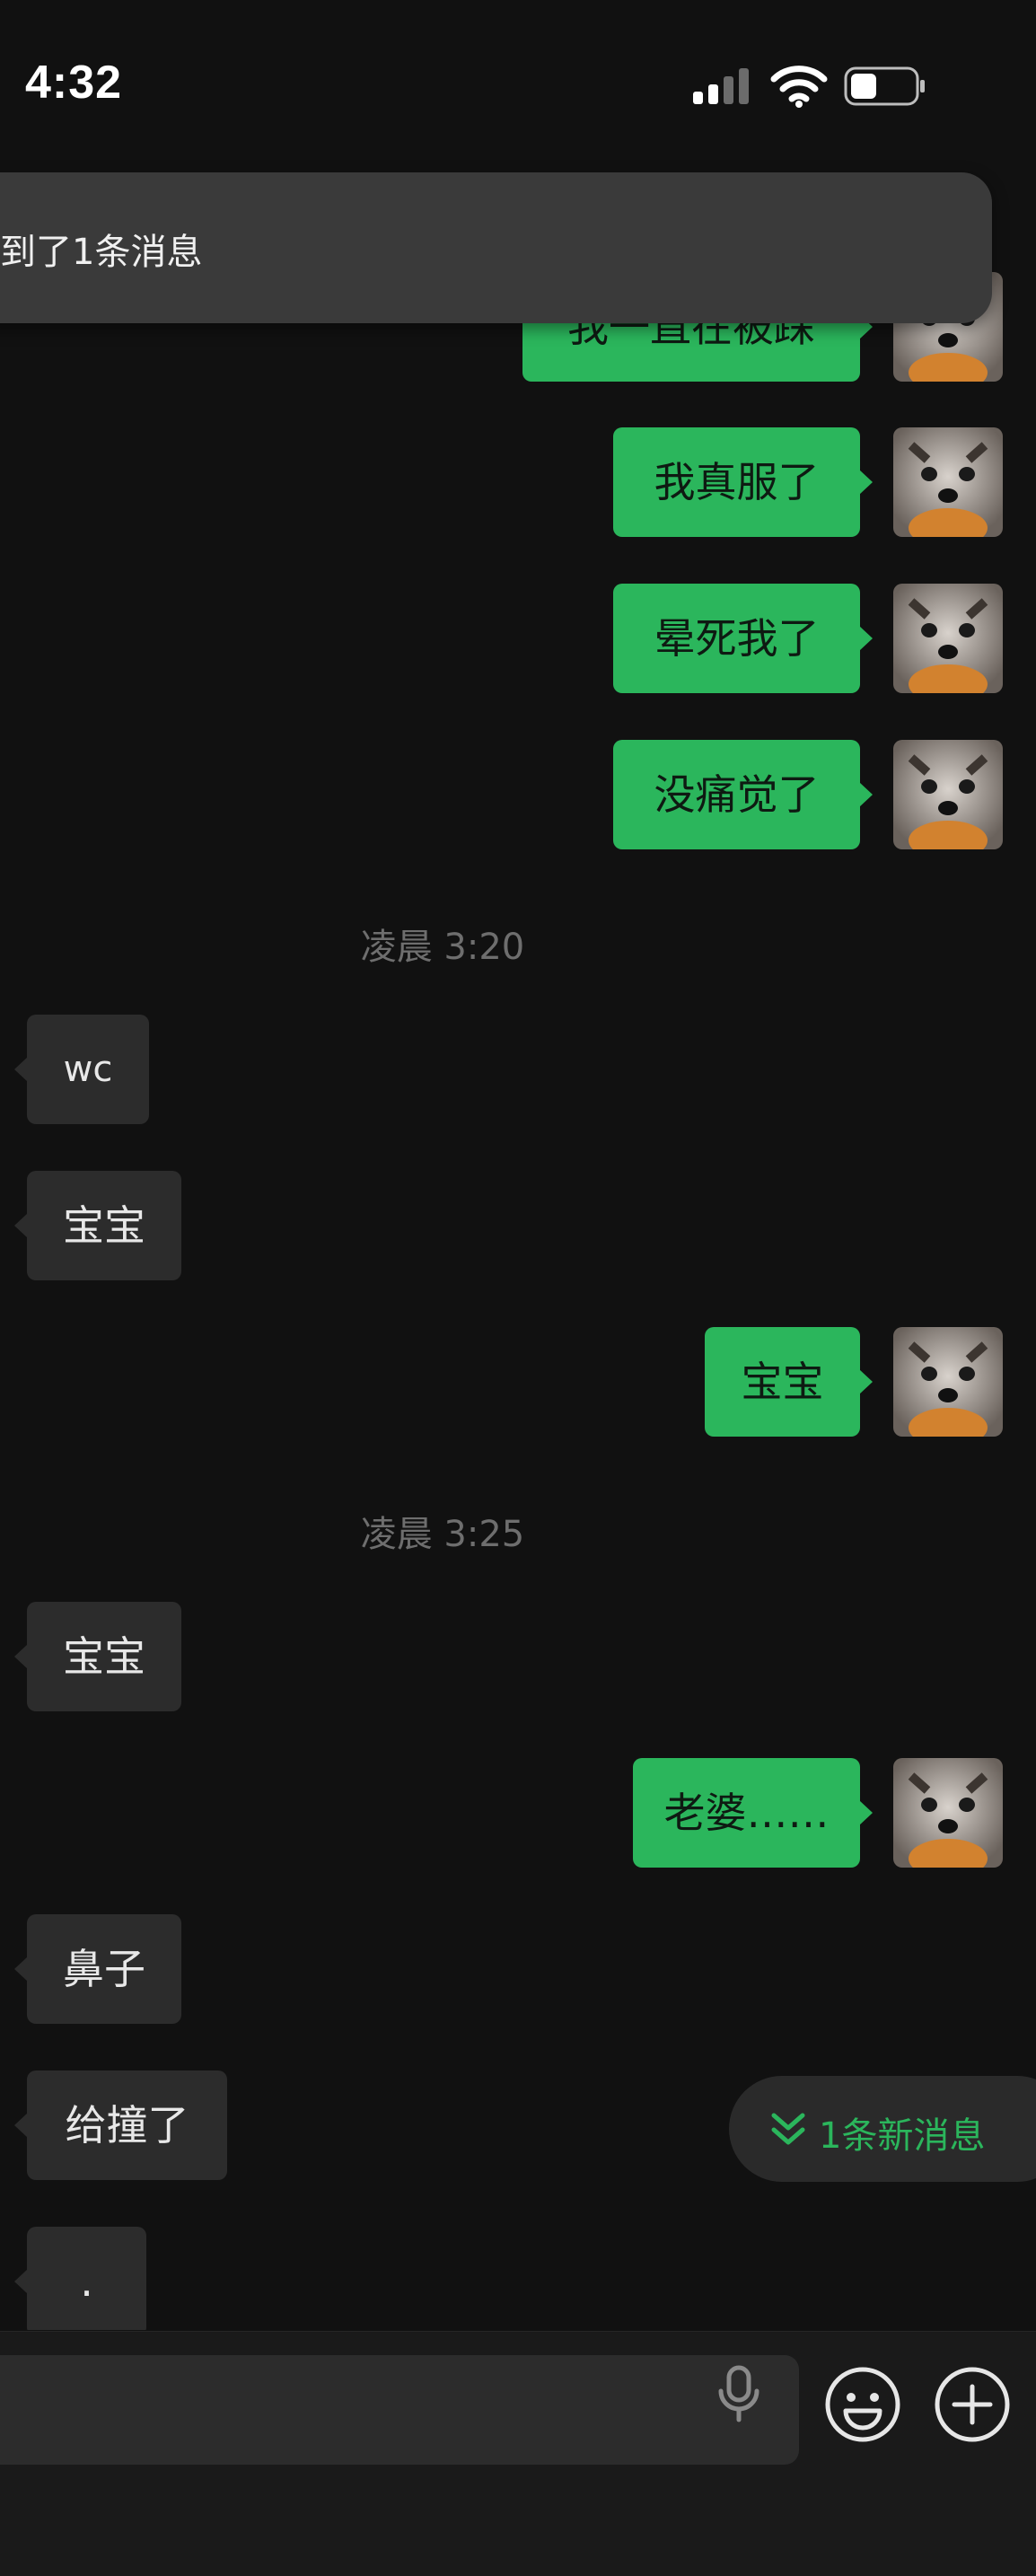 This screenshot has width=1036, height=2576. Describe the element at coordinates (81, 1069) in the screenshot. I see `incoming-message-bubble: wc` at that location.